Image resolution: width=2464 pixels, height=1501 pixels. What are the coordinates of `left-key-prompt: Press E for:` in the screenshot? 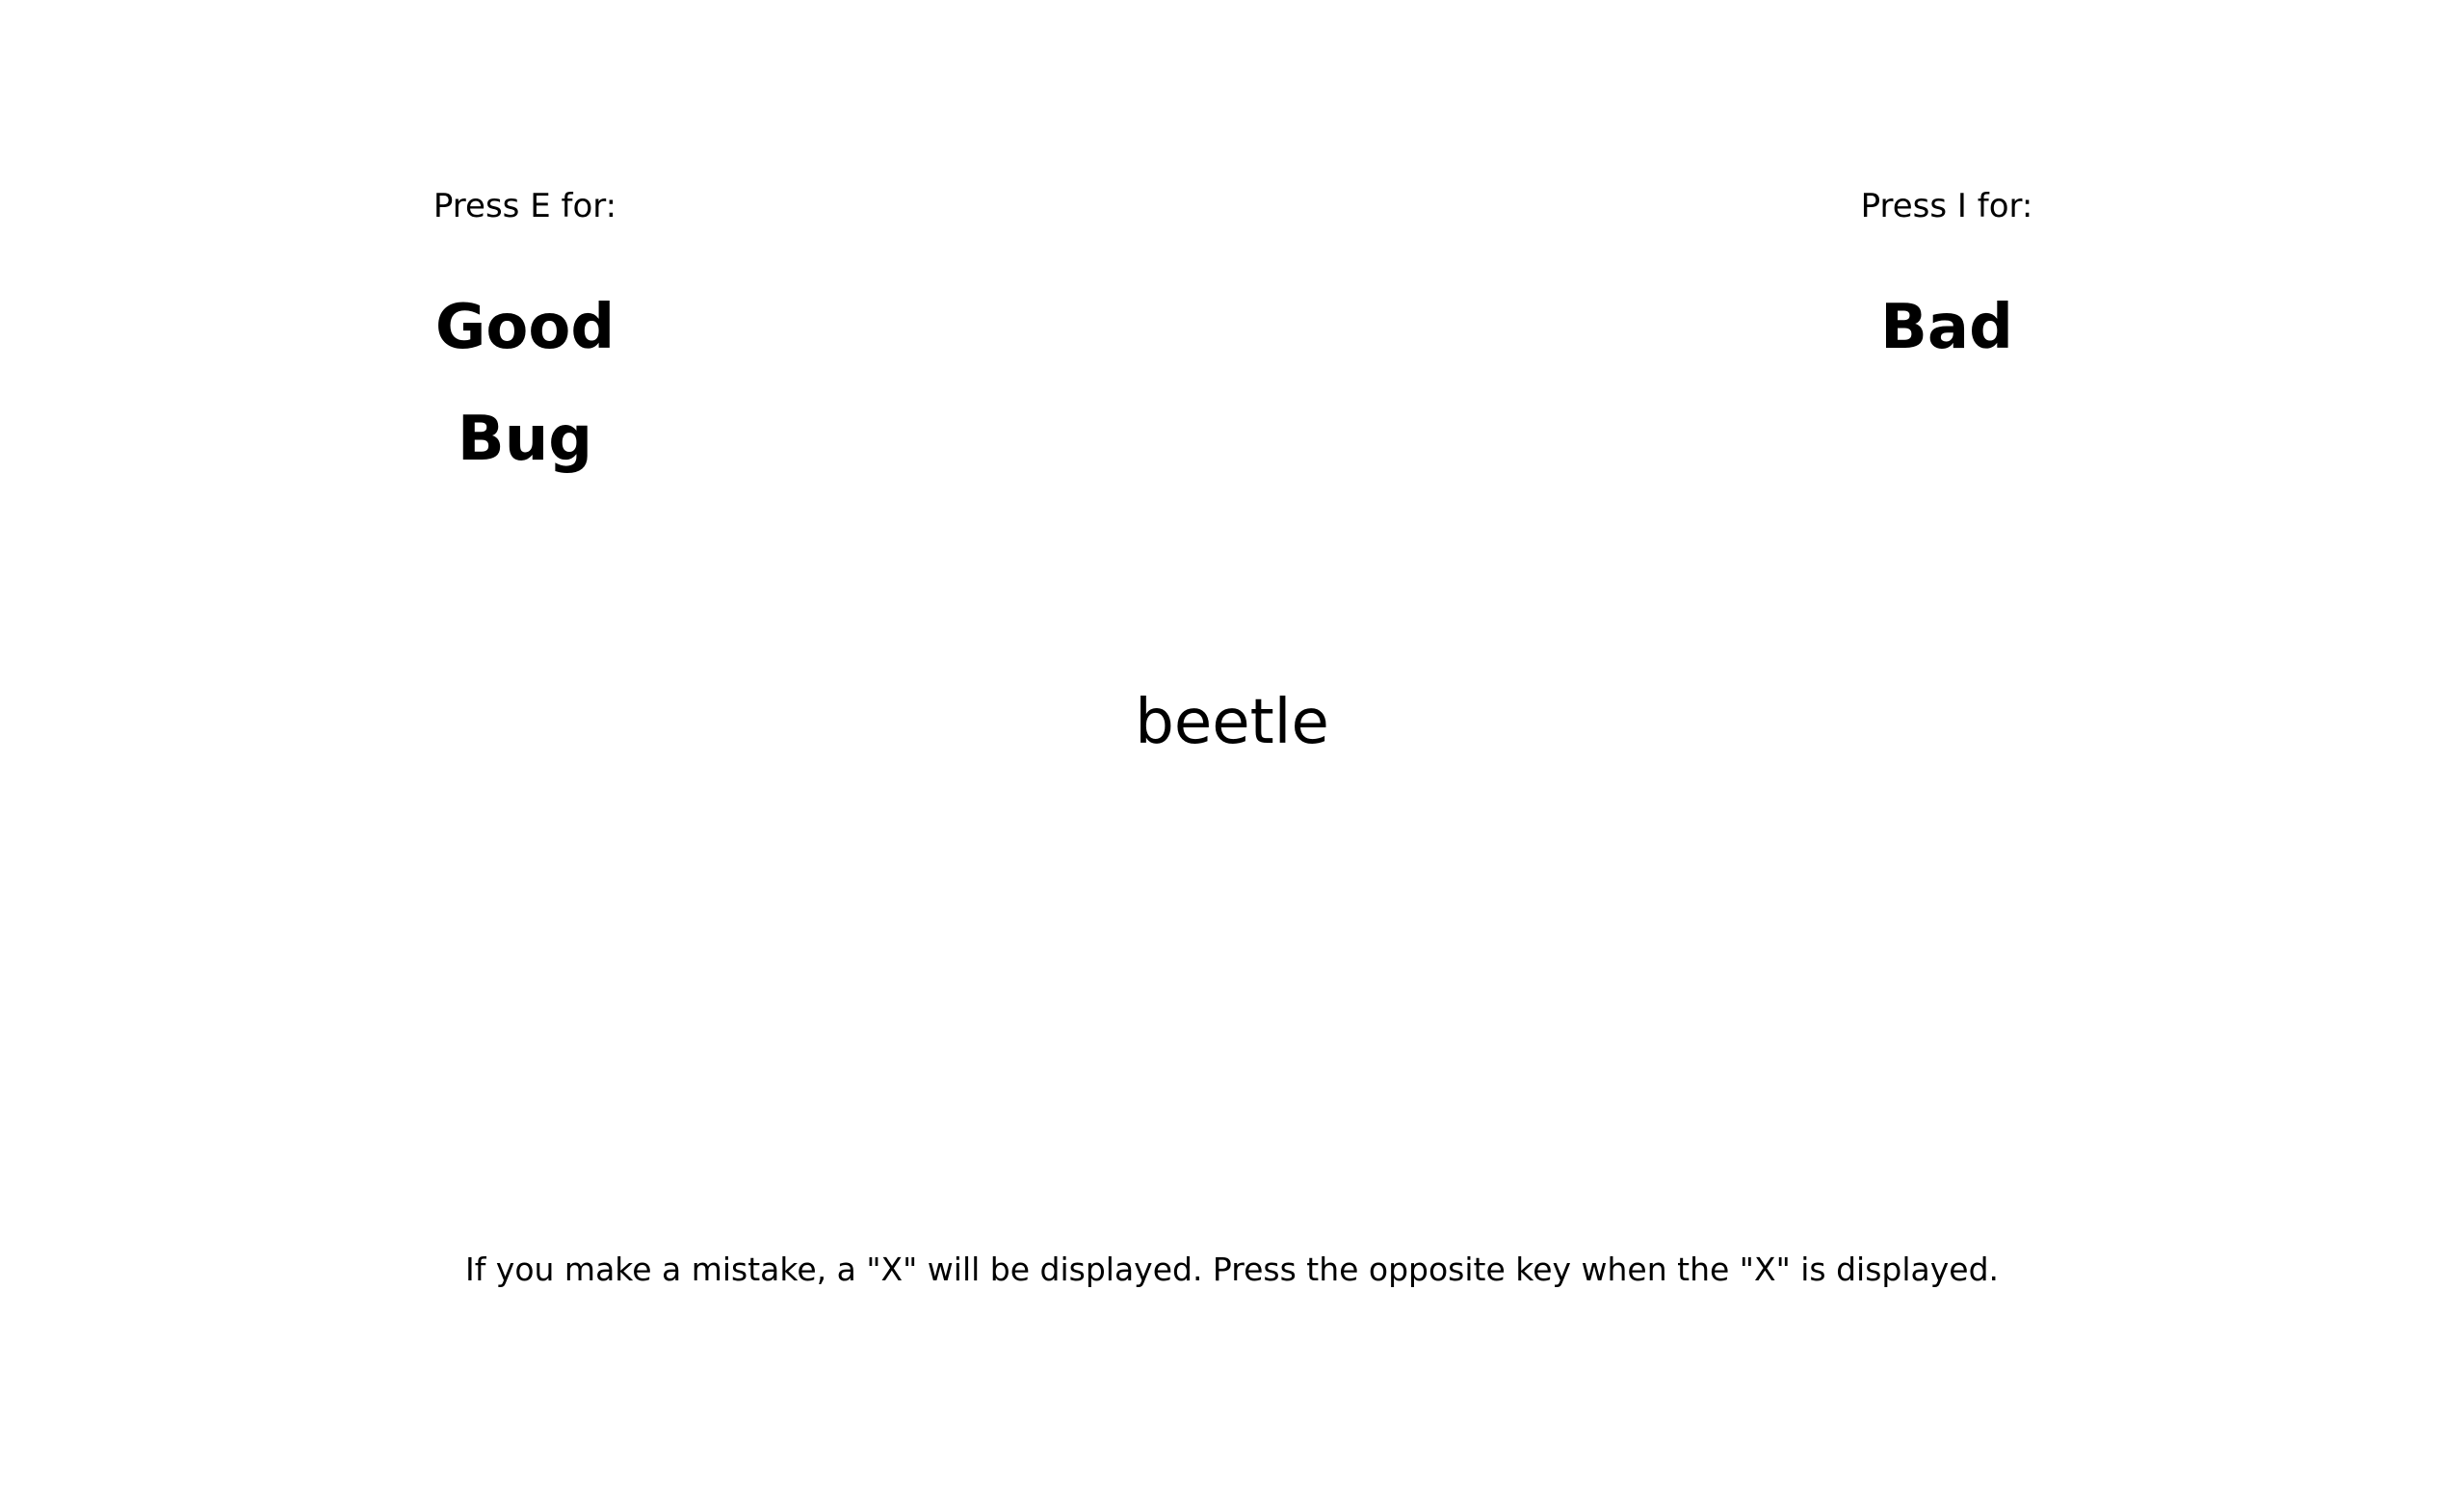 It's located at (525, 206).